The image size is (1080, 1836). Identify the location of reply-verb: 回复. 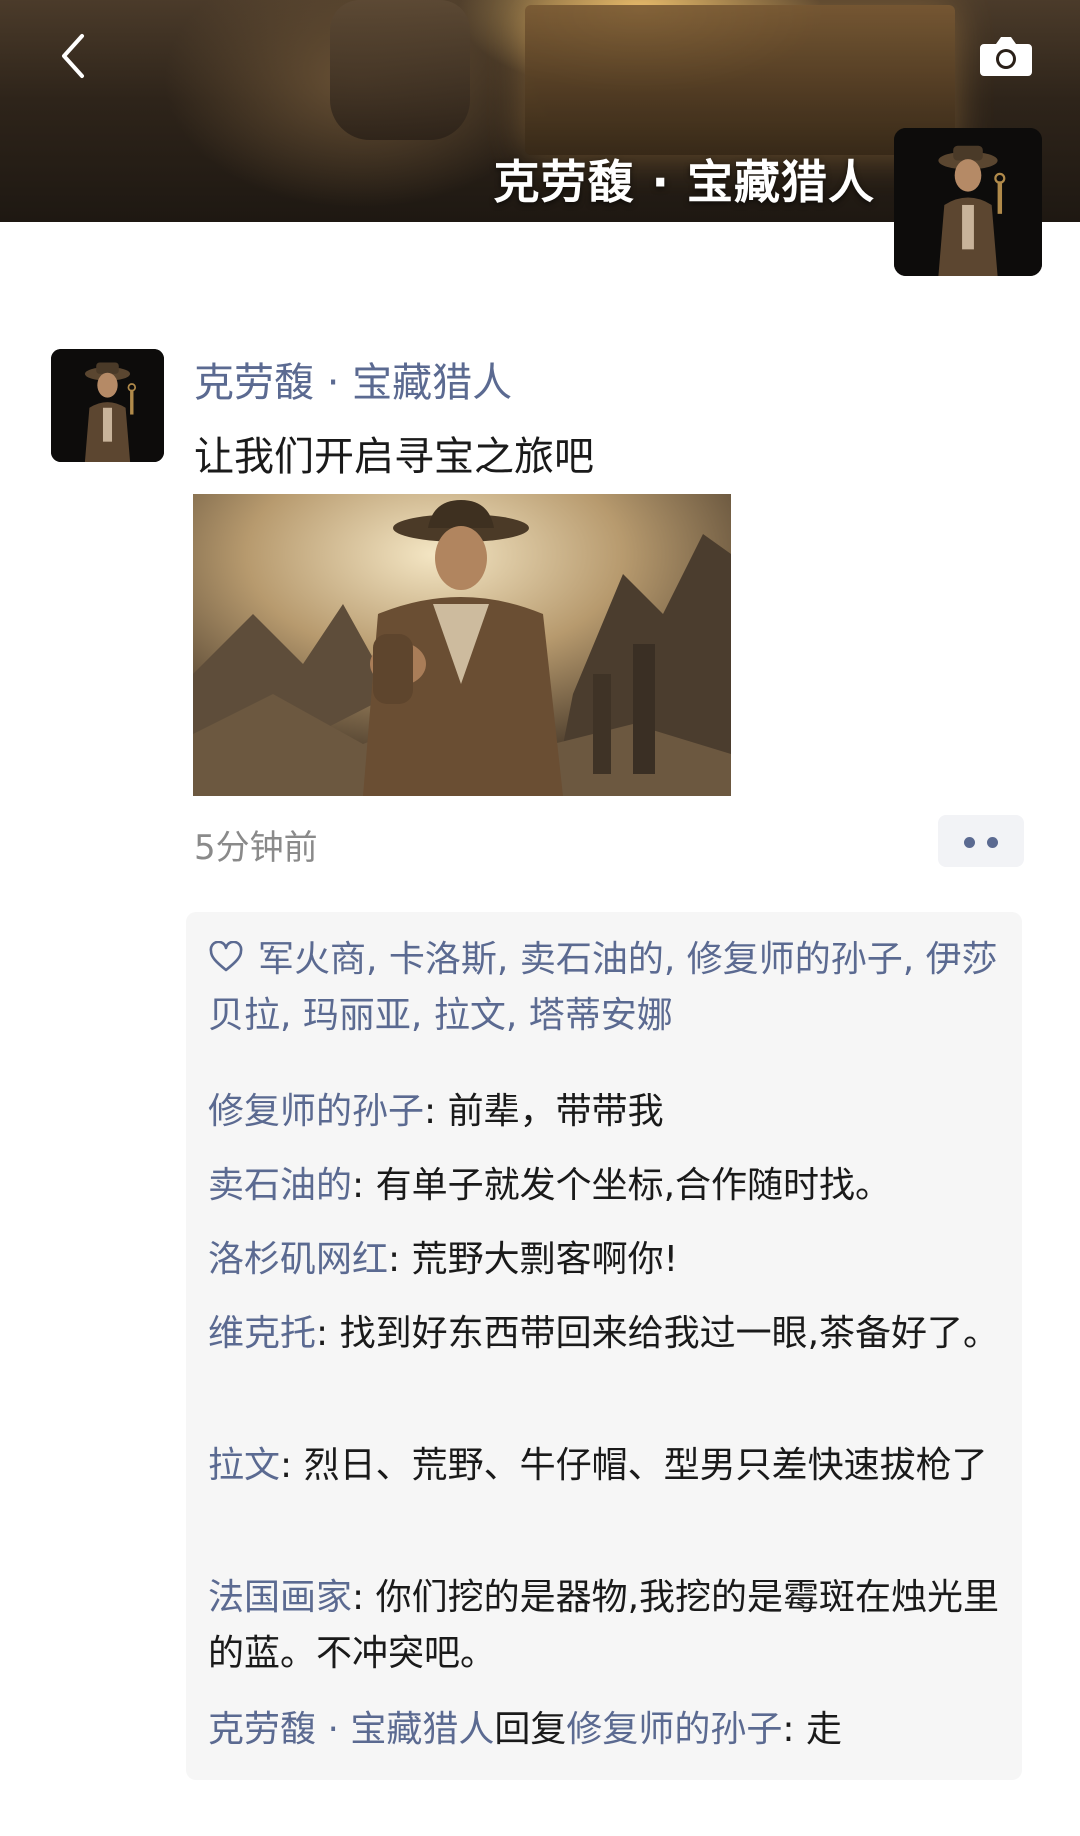
(530, 1729).